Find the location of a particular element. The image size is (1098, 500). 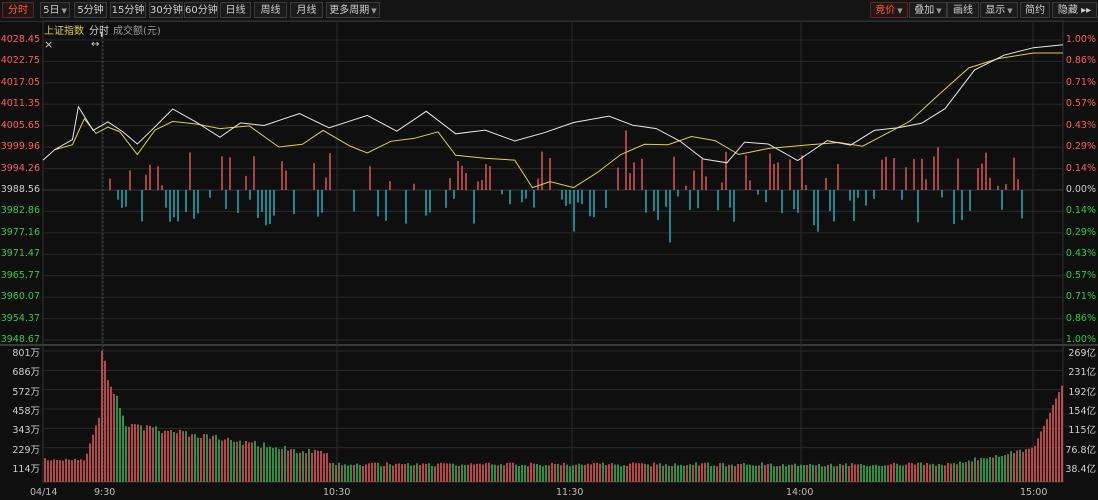

price-tick-label: 4028.45 is located at coordinates (20, 39).